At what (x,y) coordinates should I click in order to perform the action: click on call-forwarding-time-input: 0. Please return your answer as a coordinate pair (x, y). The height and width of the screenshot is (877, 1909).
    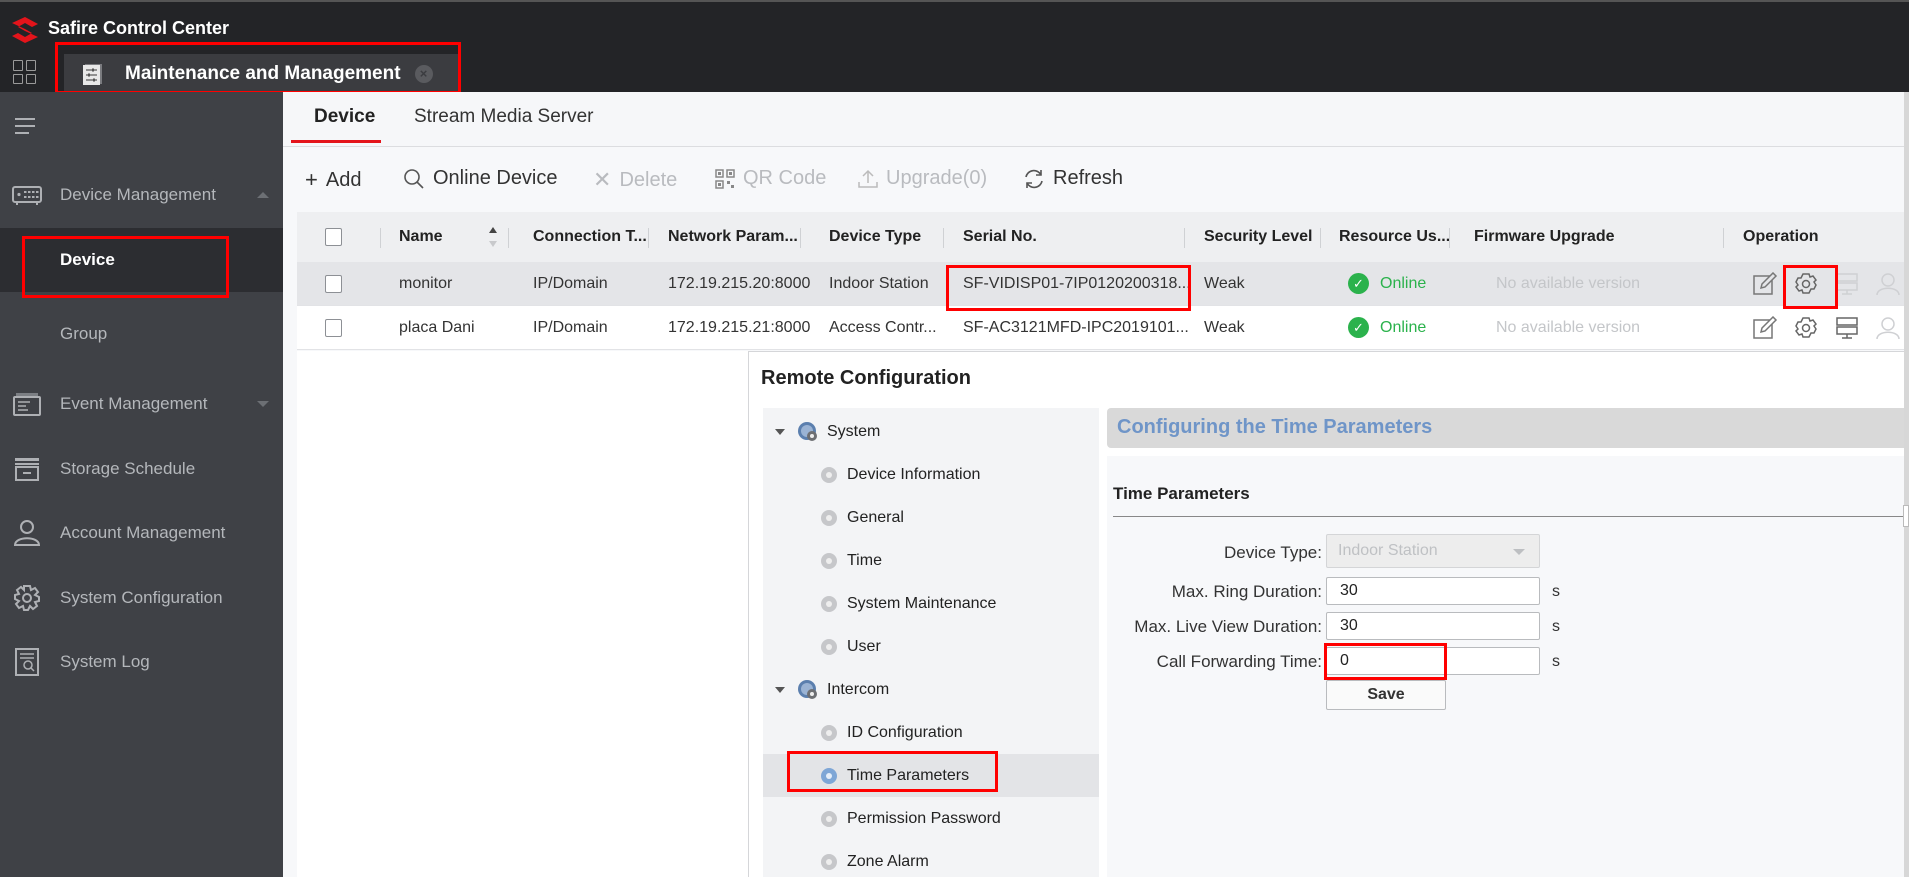
    Looking at the image, I should click on (1433, 661).